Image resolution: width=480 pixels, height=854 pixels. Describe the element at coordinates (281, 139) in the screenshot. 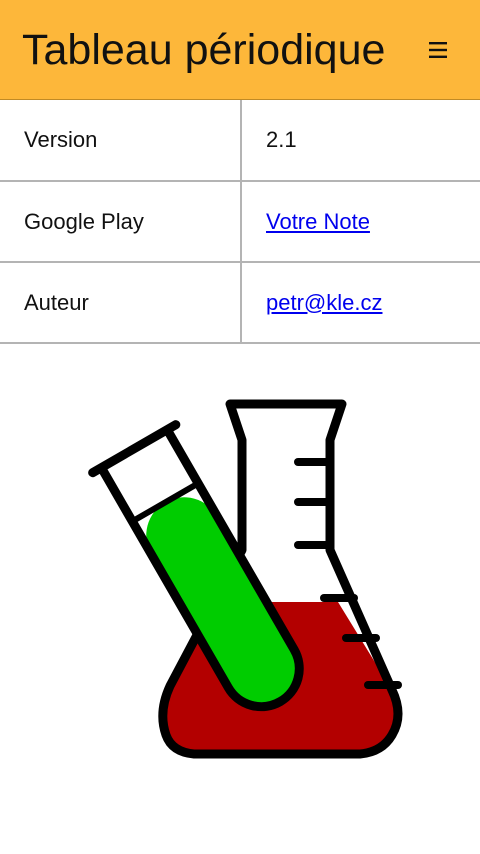

I see `version-value: 2.1` at that location.